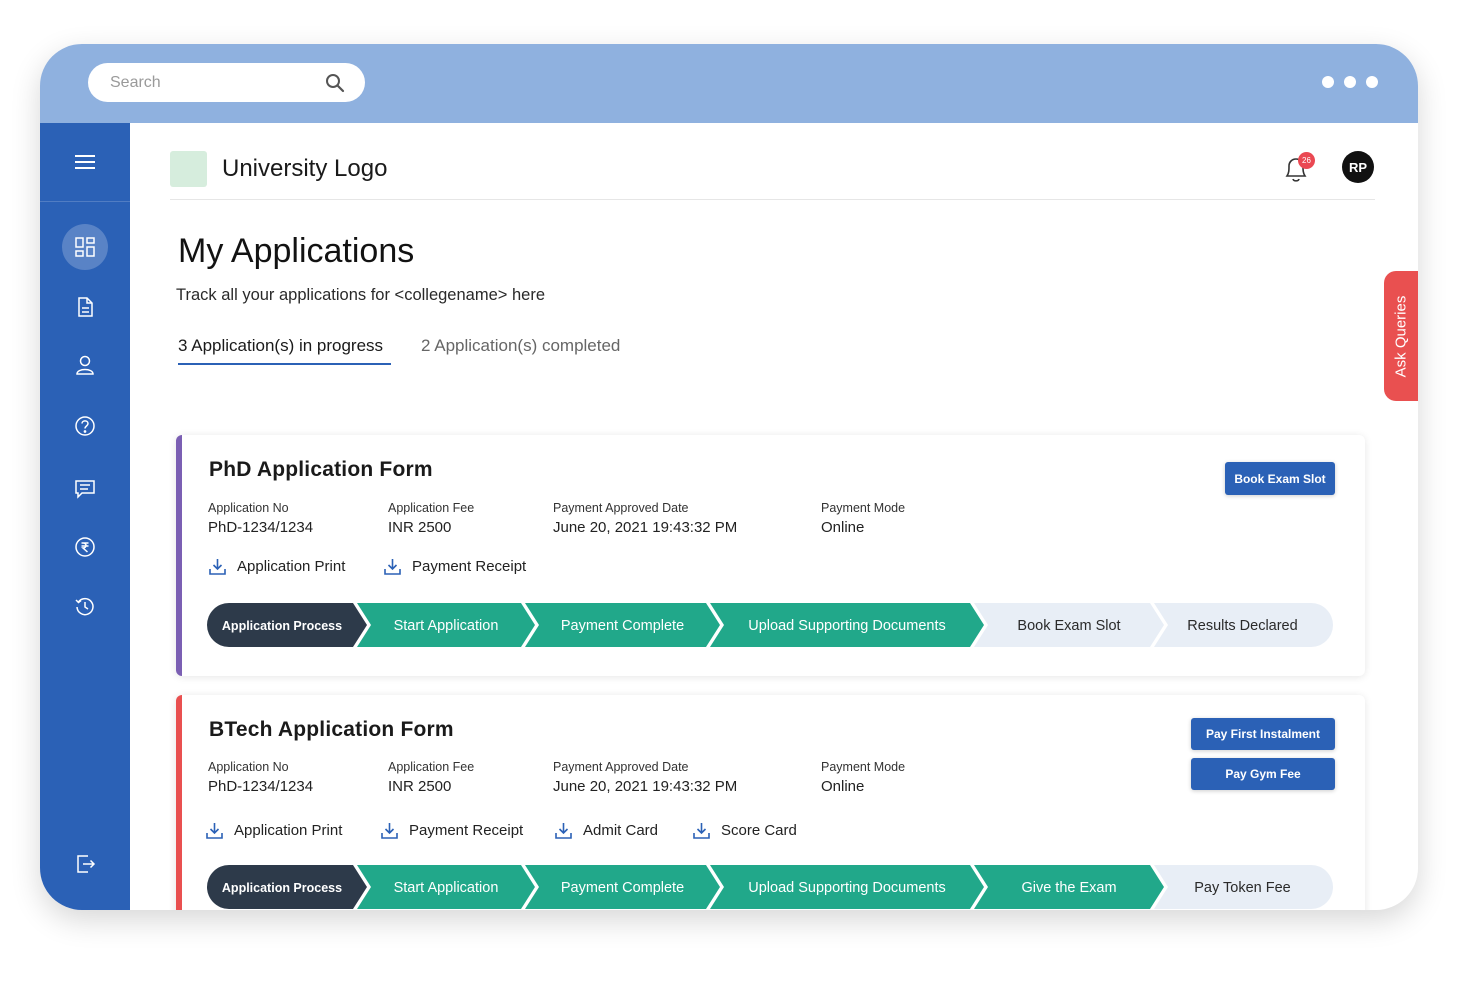 The width and height of the screenshot is (1480, 987). Describe the element at coordinates (1280, 478) in the screenshot. I see `book-exam-slot-button: Book Exam Slot` at that location.